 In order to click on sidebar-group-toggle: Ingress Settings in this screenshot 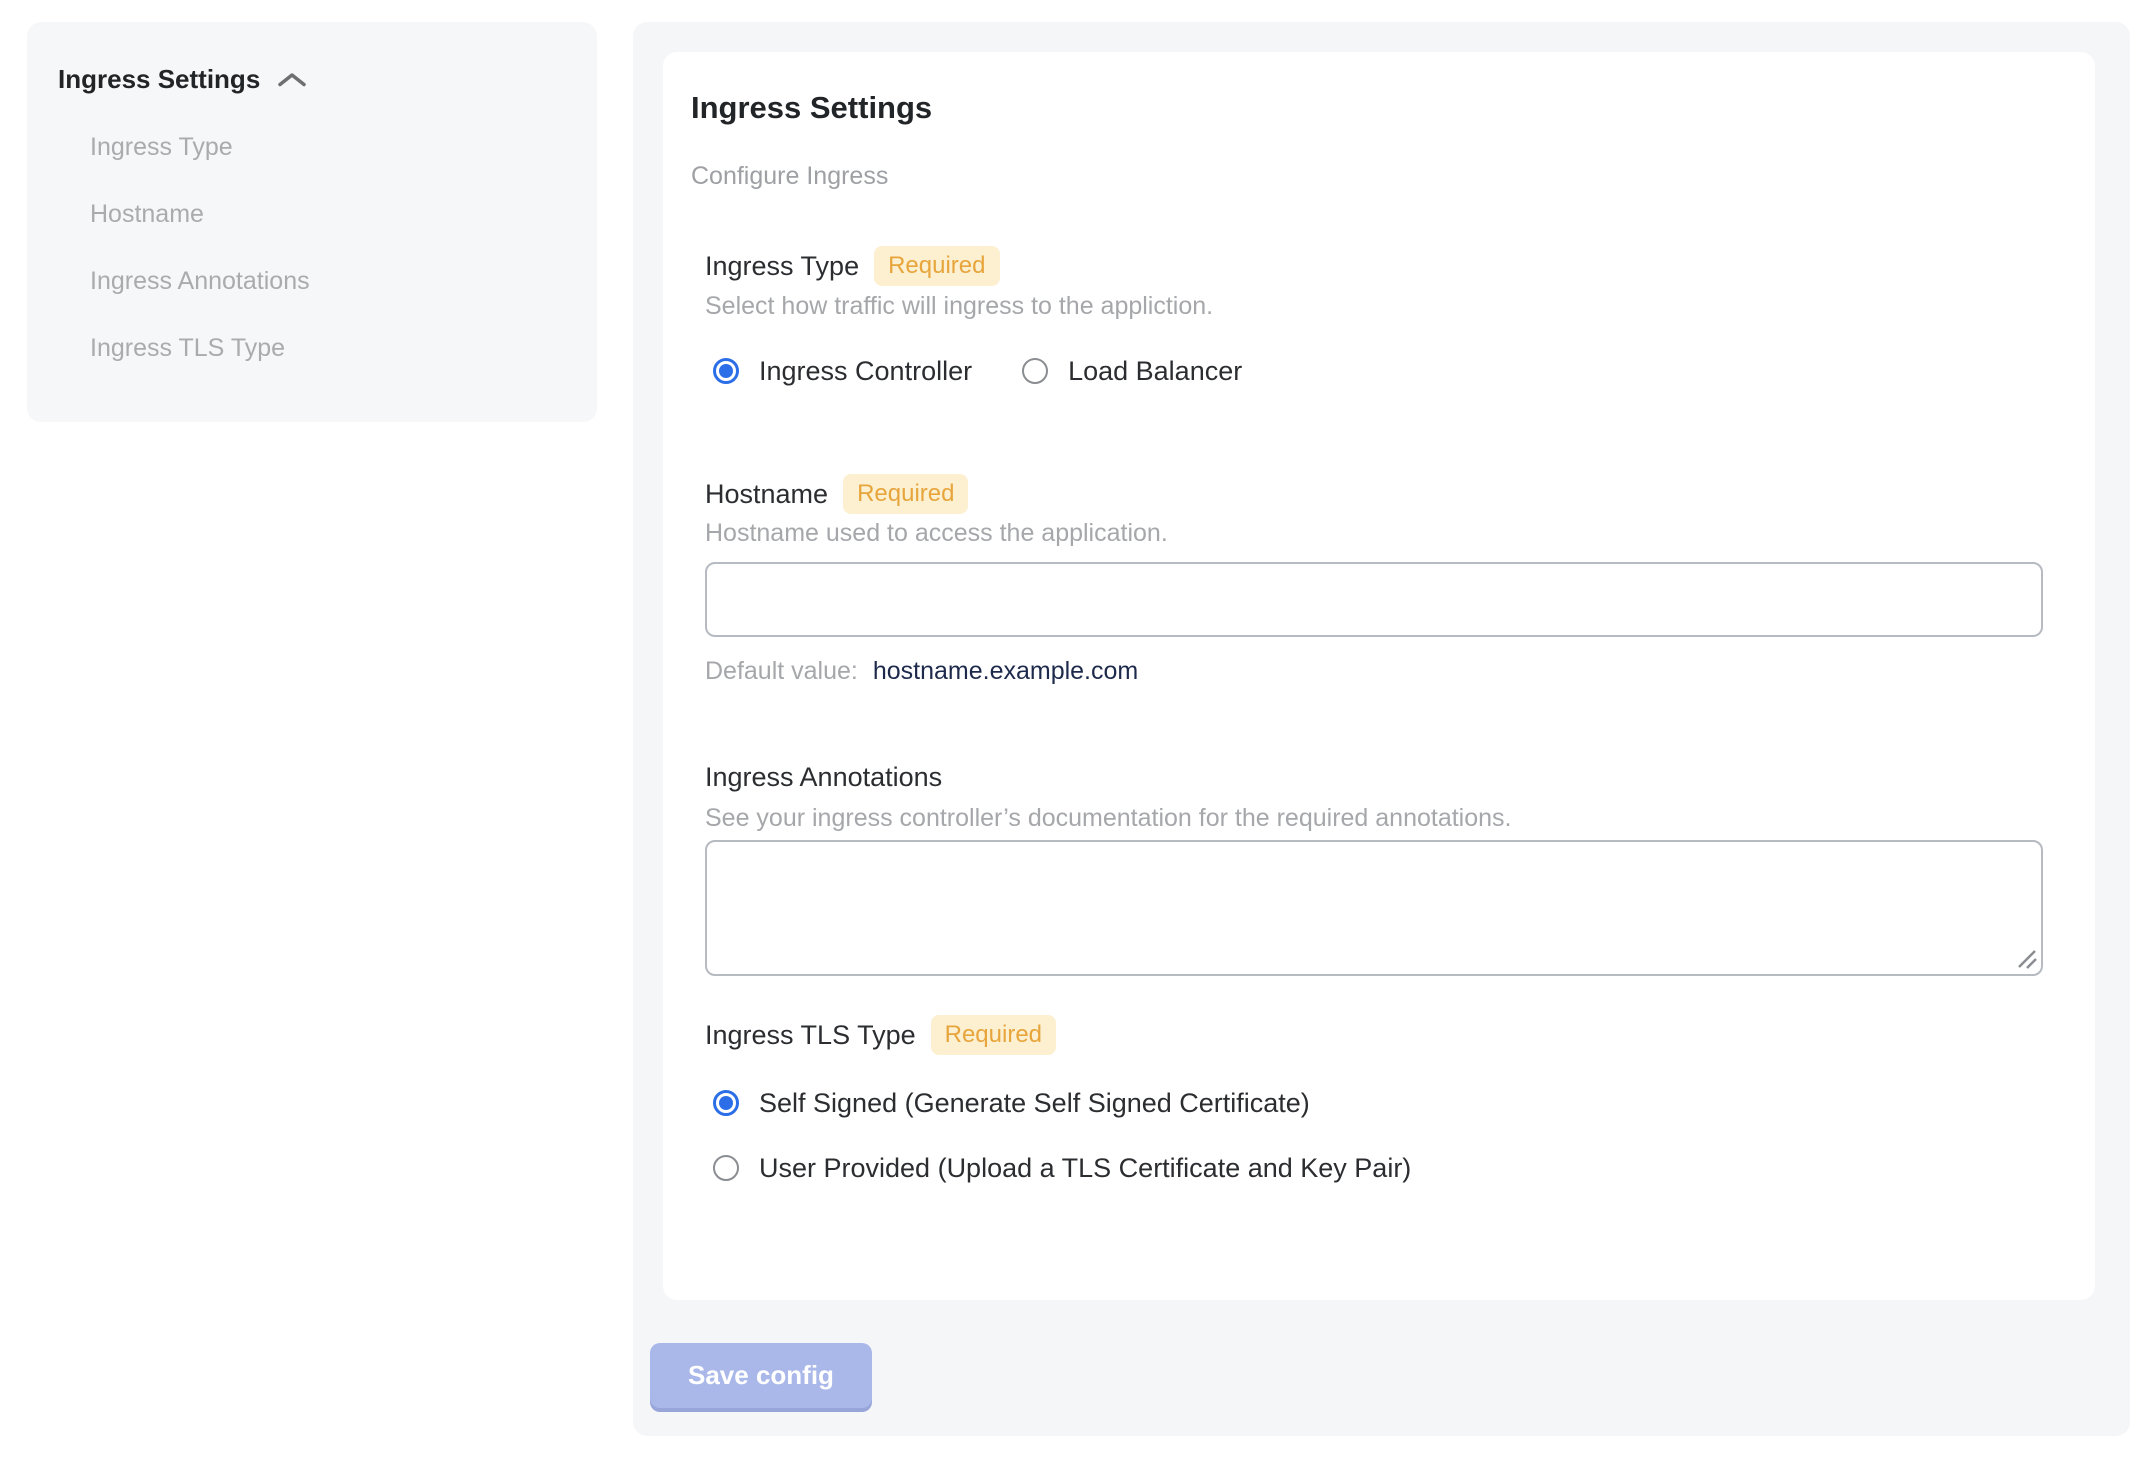, I will do `click(183, 79)`.